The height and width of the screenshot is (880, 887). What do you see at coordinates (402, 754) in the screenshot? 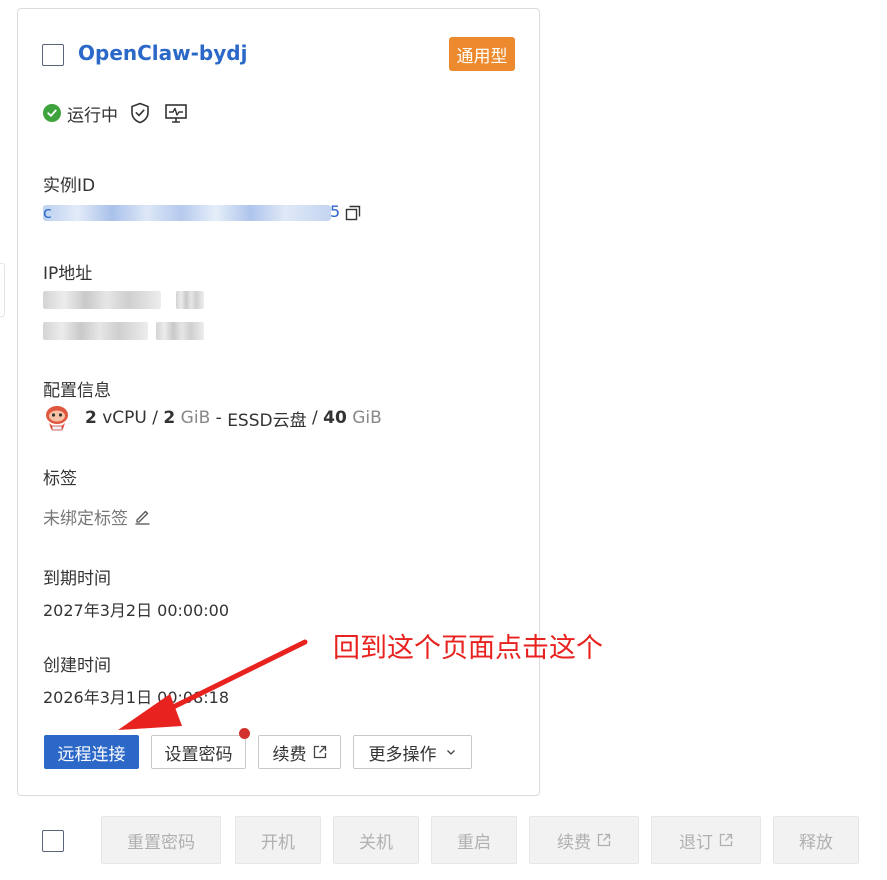
I see `more-actions-label: 更多操作` at bounding box center [402, 754].